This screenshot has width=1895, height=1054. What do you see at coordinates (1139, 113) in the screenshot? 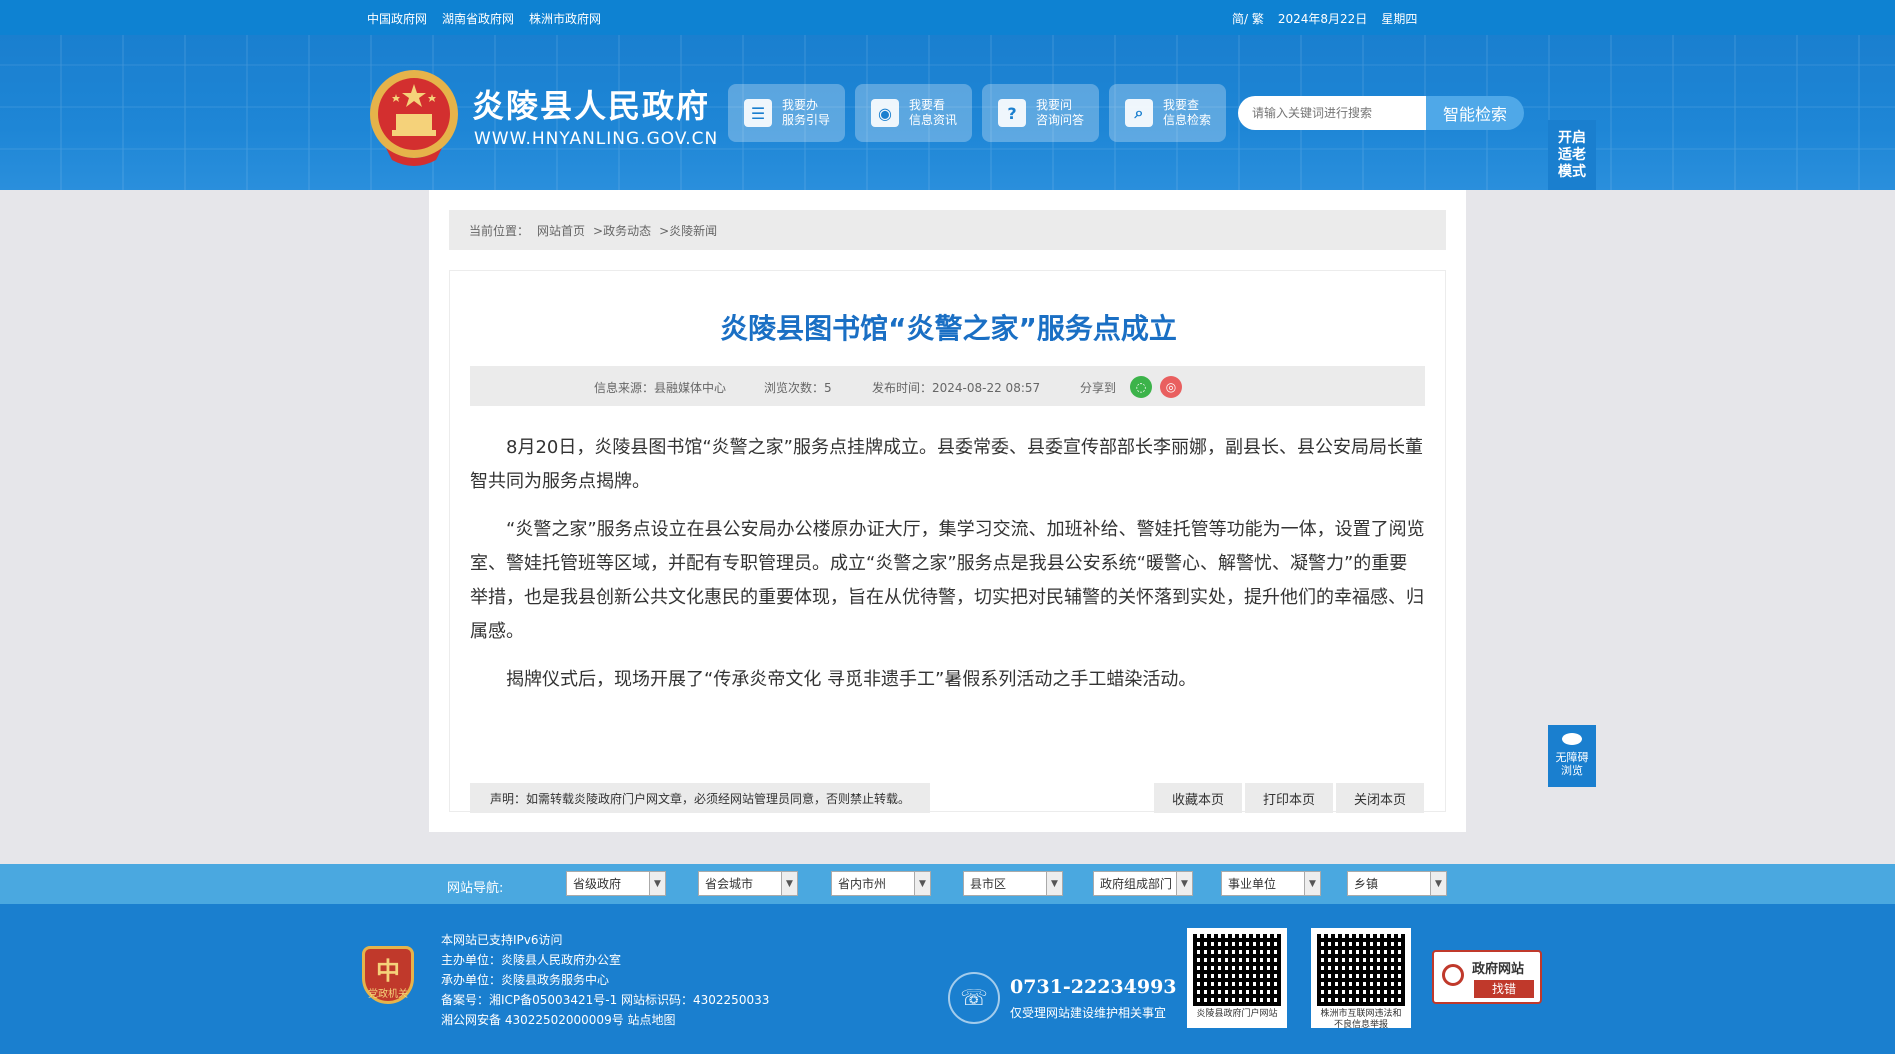
I see `search-icon: ⌕` at bounding box center [1139, 113].